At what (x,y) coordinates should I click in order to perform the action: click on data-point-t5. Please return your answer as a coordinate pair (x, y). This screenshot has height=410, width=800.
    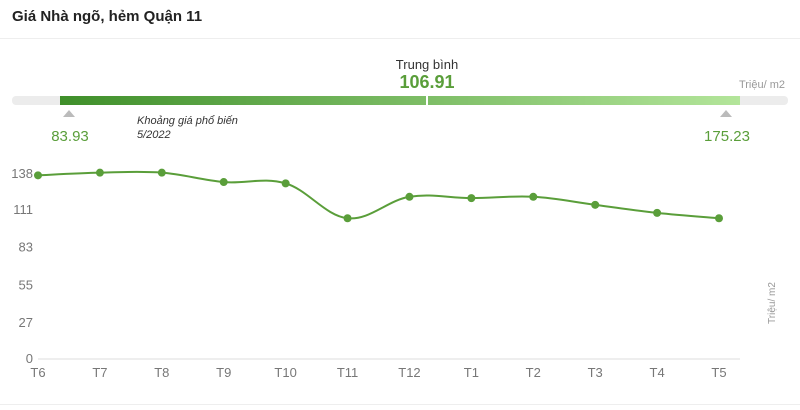
    Looking at the image, I should click on (719, 218).